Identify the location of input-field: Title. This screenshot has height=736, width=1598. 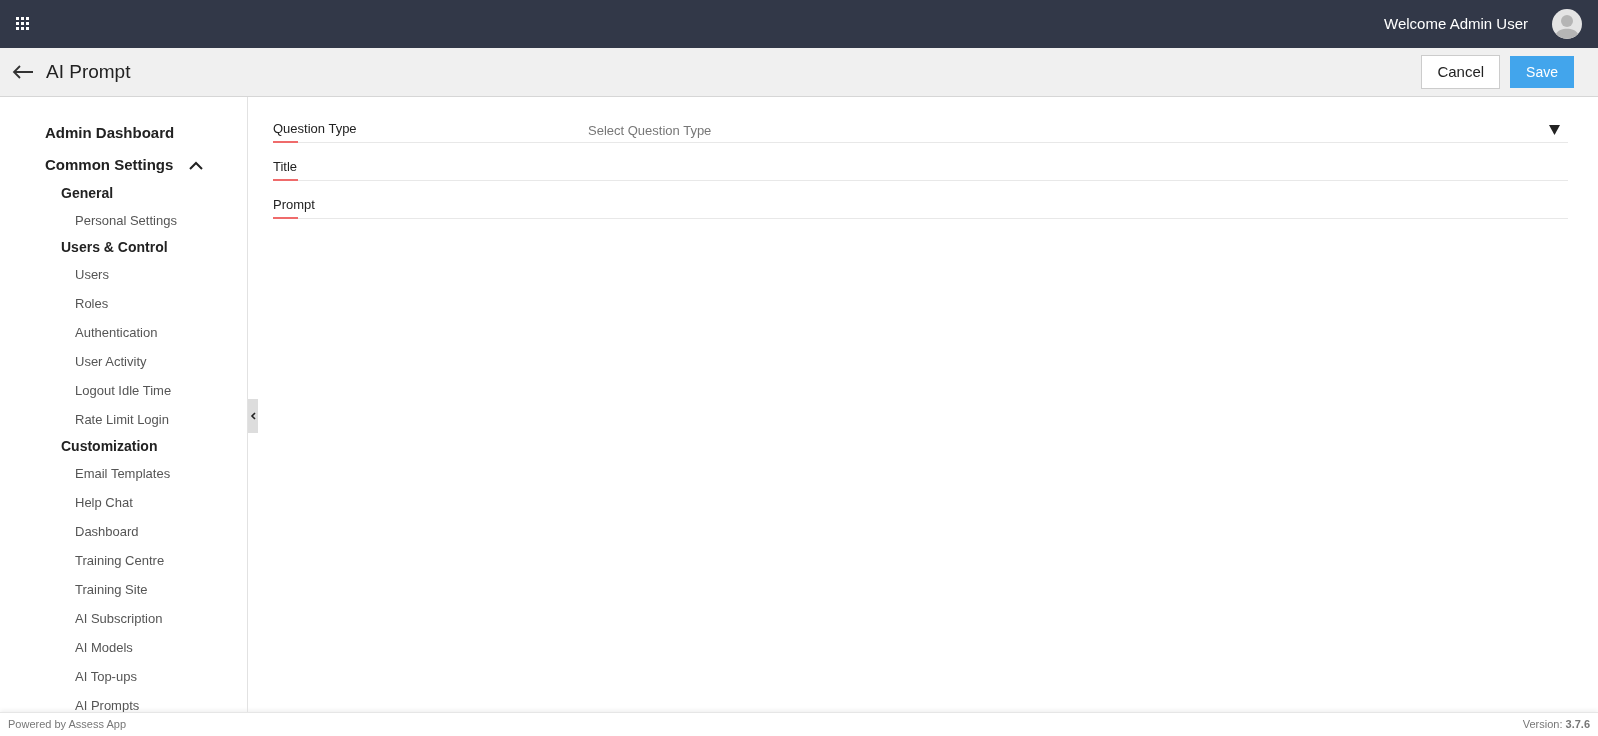
(920, 162).